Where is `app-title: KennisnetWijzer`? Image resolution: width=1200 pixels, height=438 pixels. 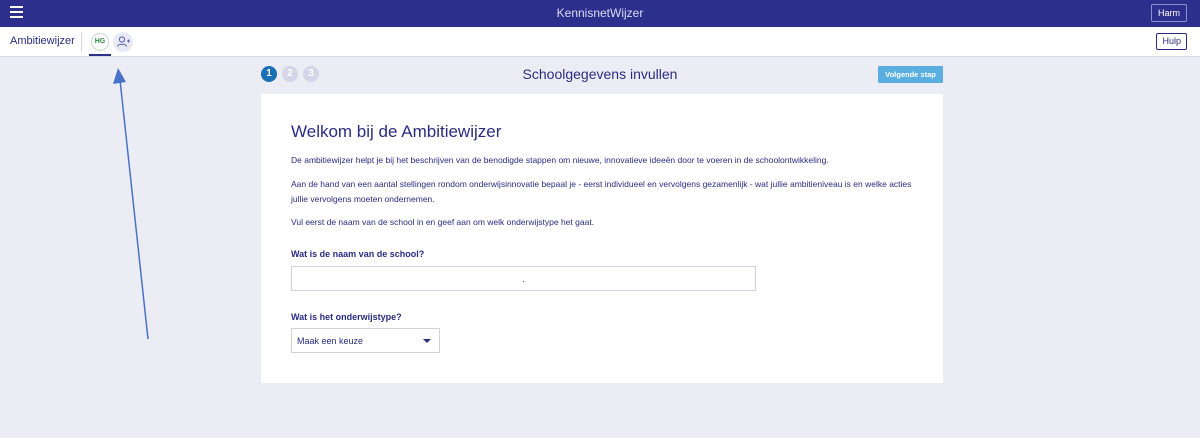
app-title: KennisnetWijzer is located at coordinates (600, 13).